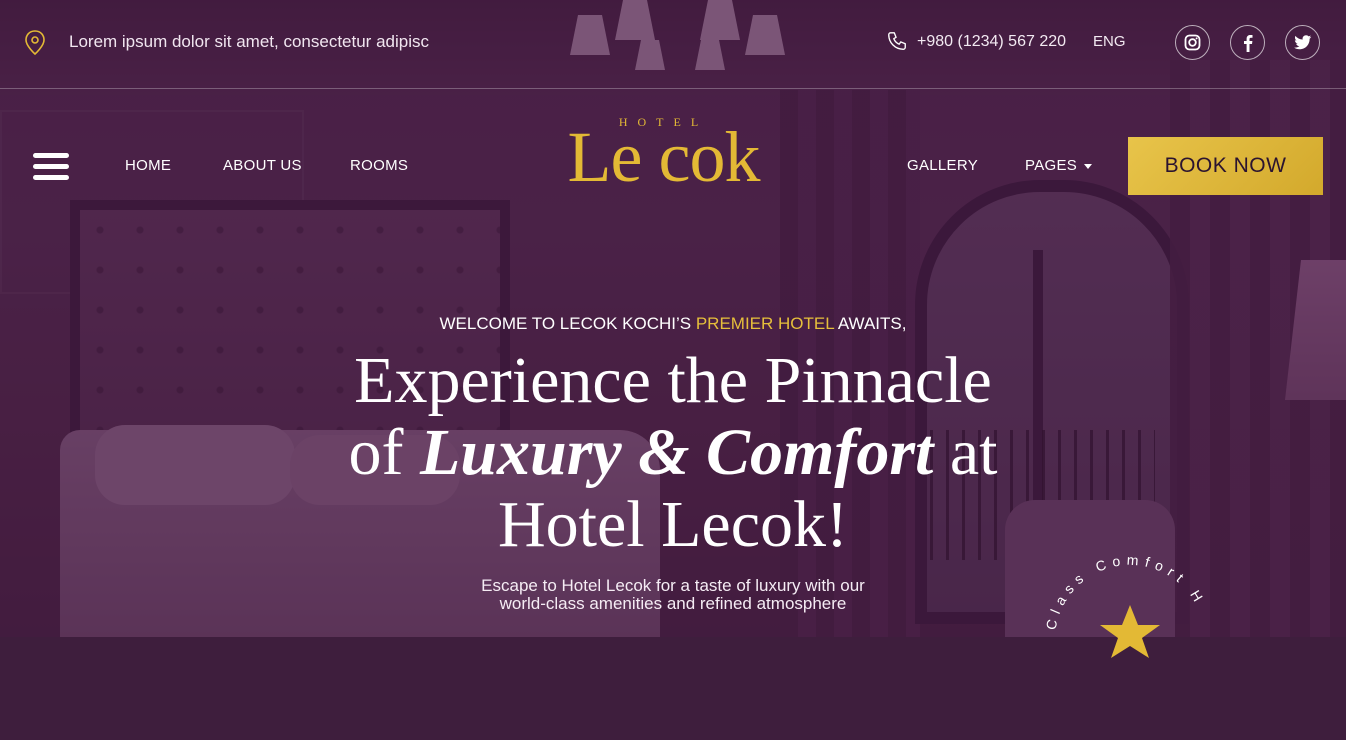 The width and height of the screenshot is (1346, 740). I want to click on headline-line-3: Hotel Lecok!, so click(672, 524).